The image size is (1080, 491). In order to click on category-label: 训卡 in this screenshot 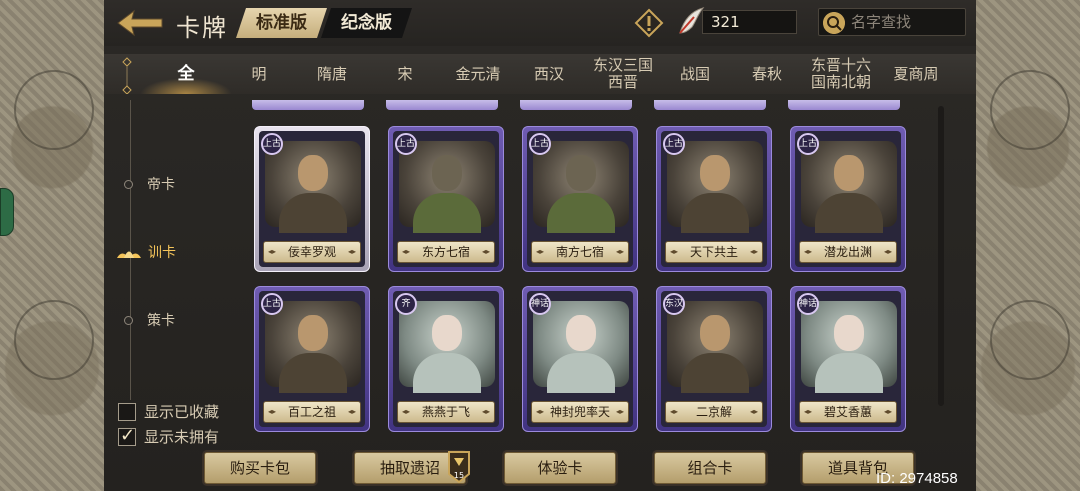, I will do `click(162, 253)`.